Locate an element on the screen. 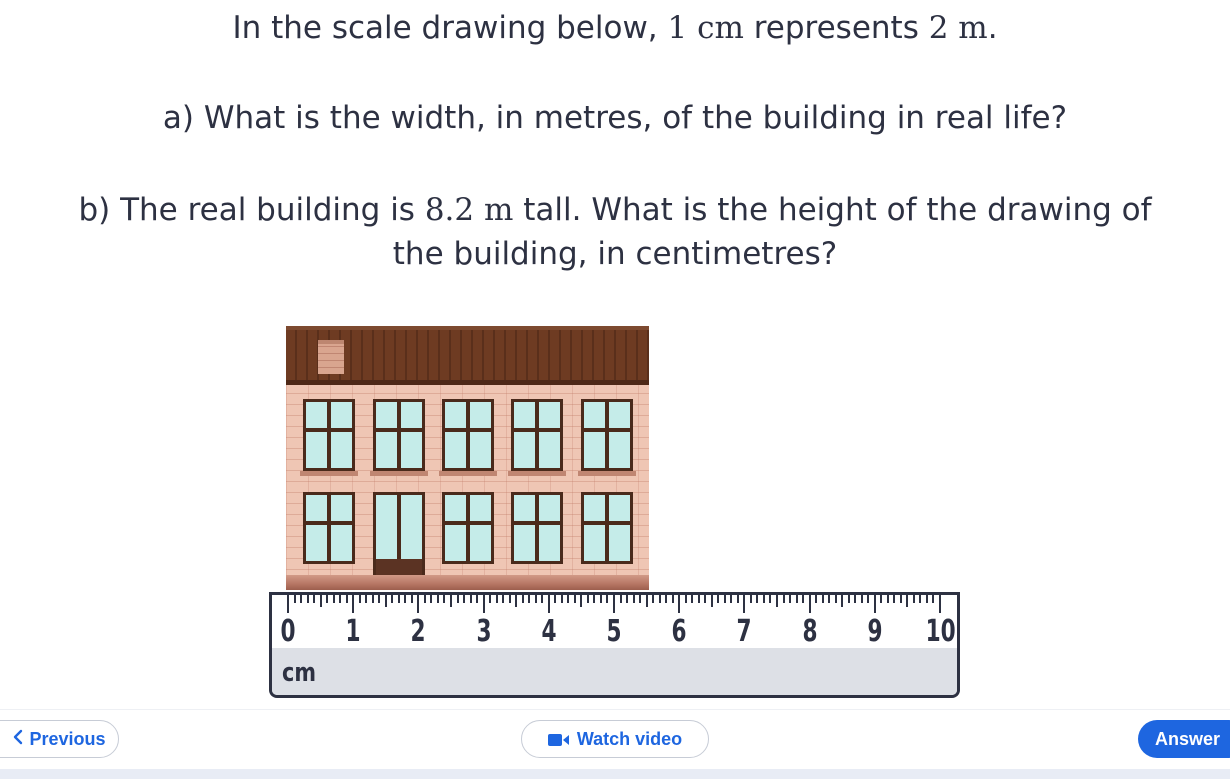 The width and height of the screenshot is (1230, 779). ruler: 0 1 2 3 4 5 6 7 8 9 10 cm is located at coordinates (614, 645).